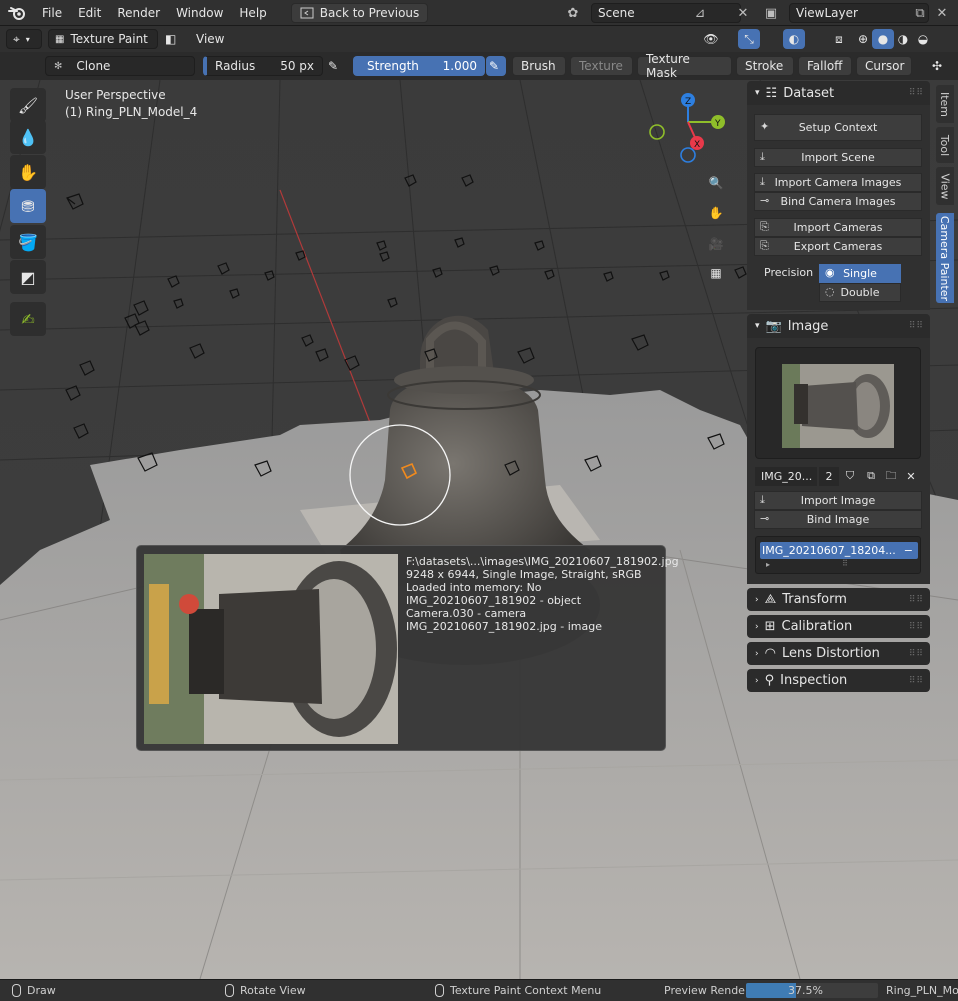  I want to click on tool-options-icon: ✣, so click(940, 66).